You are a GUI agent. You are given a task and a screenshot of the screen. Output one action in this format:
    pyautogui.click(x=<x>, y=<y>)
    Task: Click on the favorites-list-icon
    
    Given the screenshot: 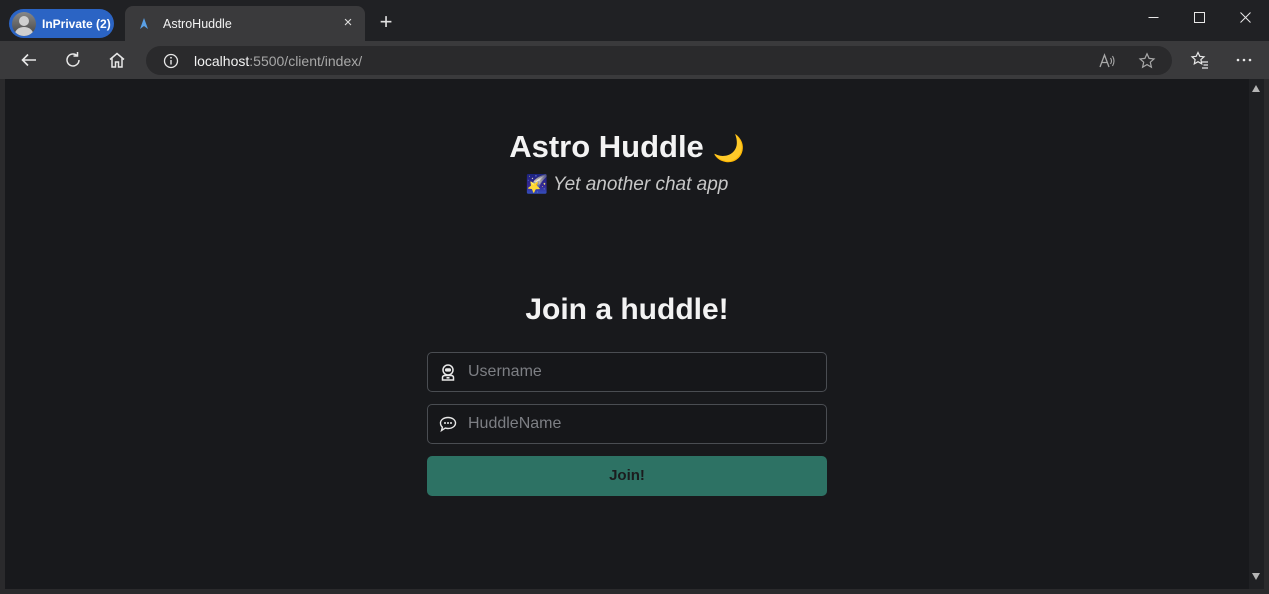 What is the action you would take?
    pyautogui.click(x=1199, y=60)
    